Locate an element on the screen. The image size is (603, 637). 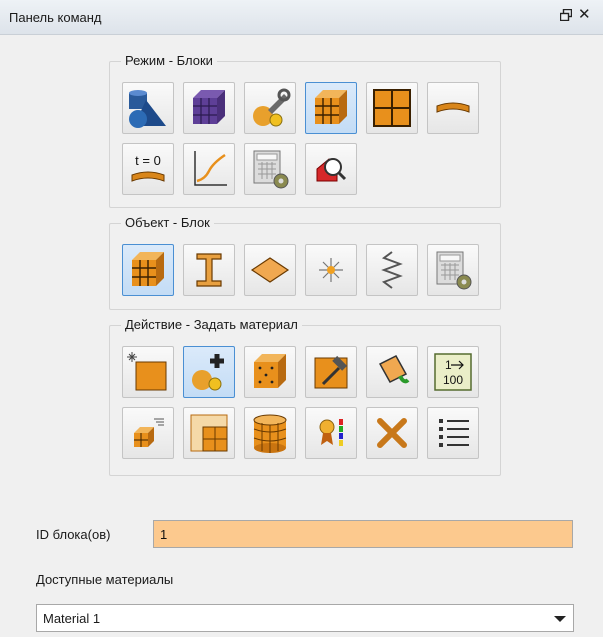
list-icon is located at coordinates (454, 433).